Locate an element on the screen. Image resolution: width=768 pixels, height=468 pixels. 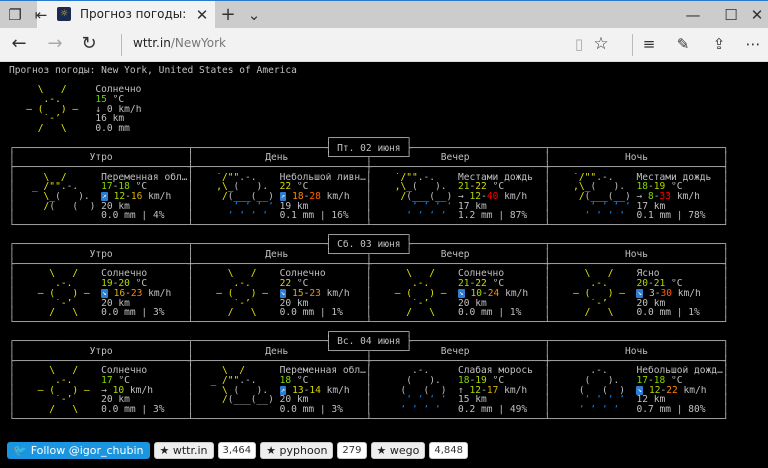
visibility: 12 km is located at coordinates (651, 400).